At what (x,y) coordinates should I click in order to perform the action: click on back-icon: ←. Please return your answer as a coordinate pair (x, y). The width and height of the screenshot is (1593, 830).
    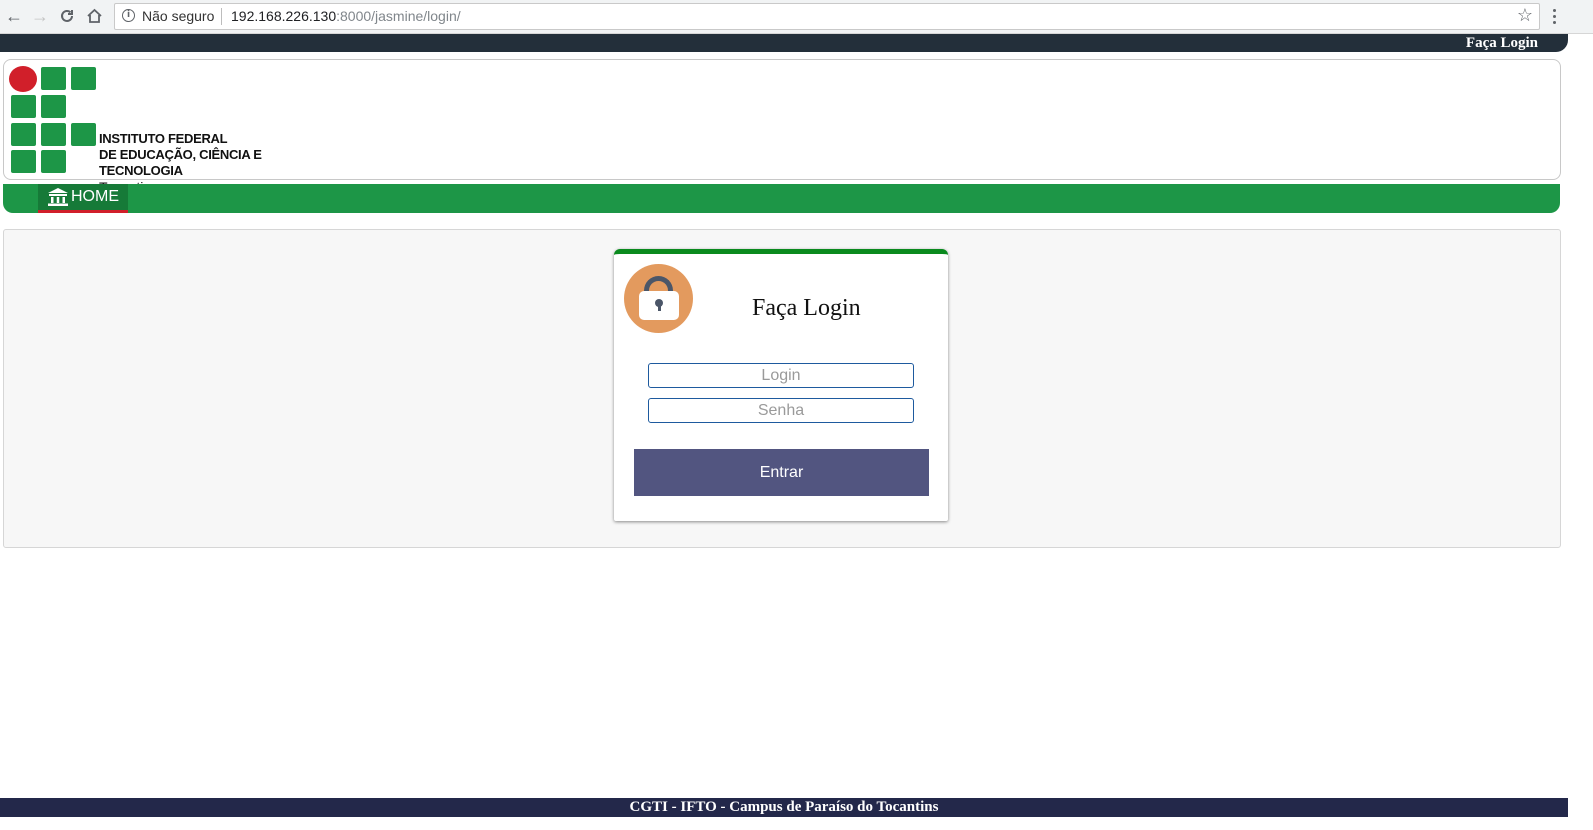
    Looking at the image, I should click on (14, 16).